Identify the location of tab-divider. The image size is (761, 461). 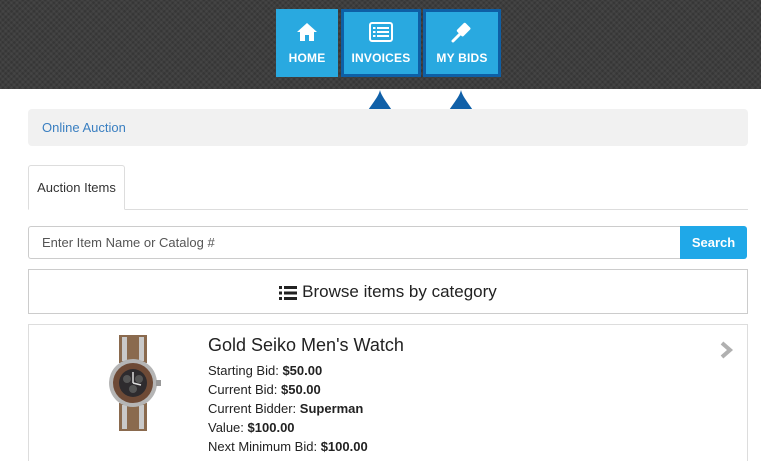
(388, 209).